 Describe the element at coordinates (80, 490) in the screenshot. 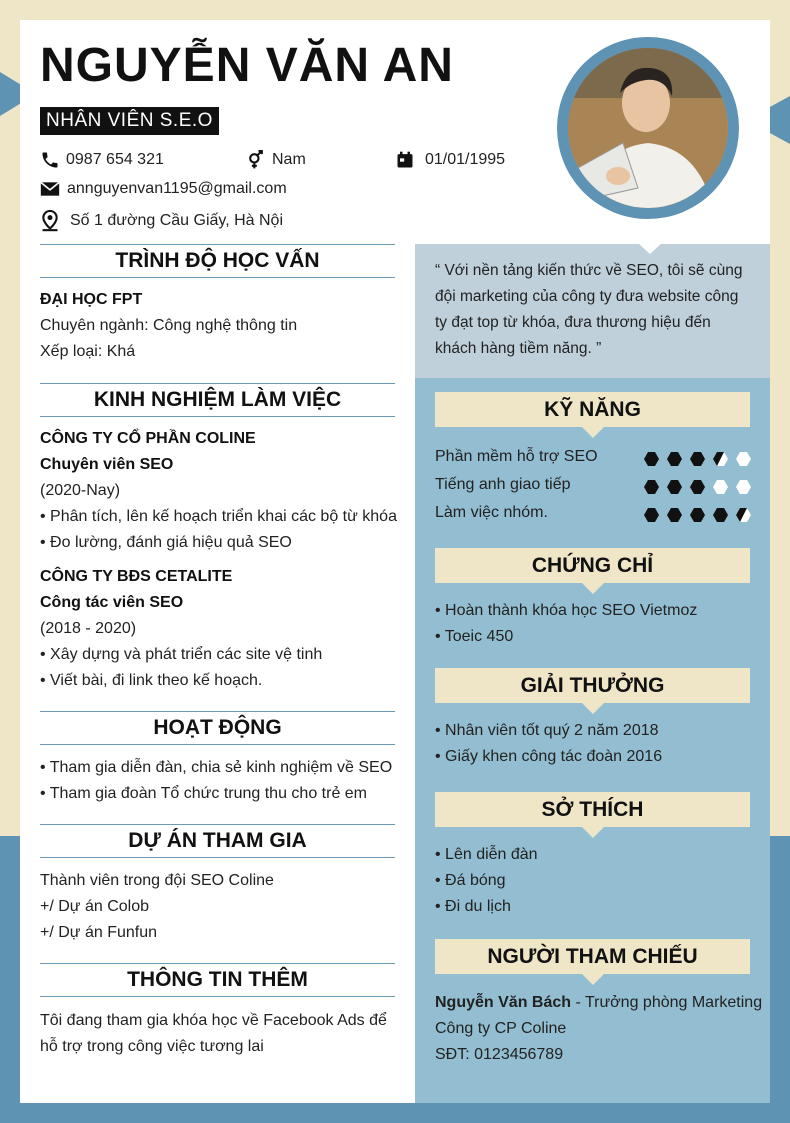

I see `job-period: (2020-Nay)` at that location.